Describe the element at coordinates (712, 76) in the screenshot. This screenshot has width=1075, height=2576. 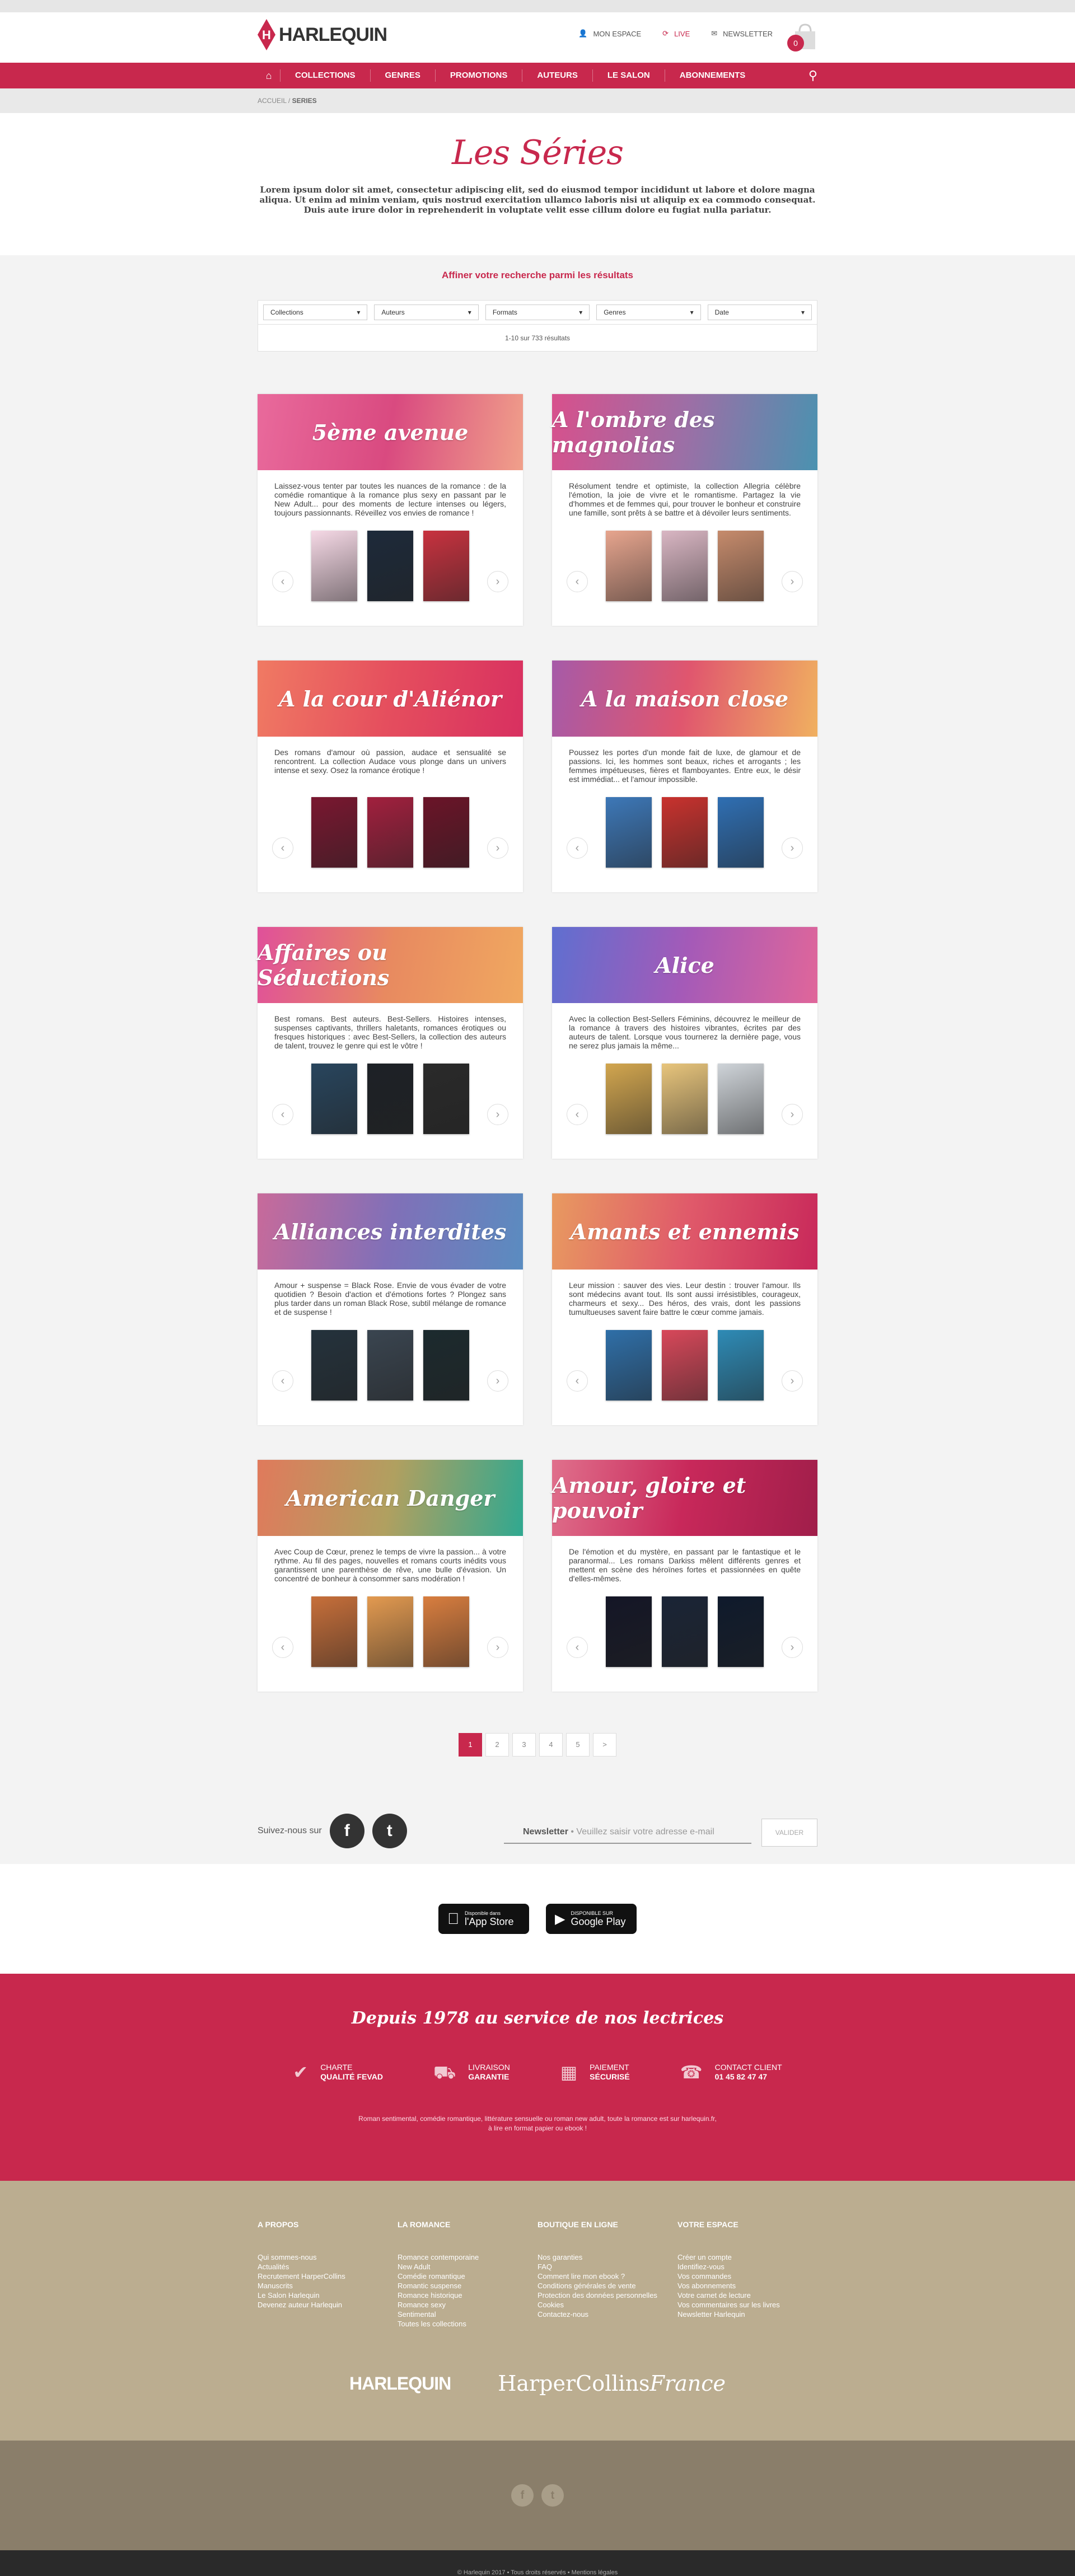
I see `nav-abonnements: ABONNEMENTS` at that location.